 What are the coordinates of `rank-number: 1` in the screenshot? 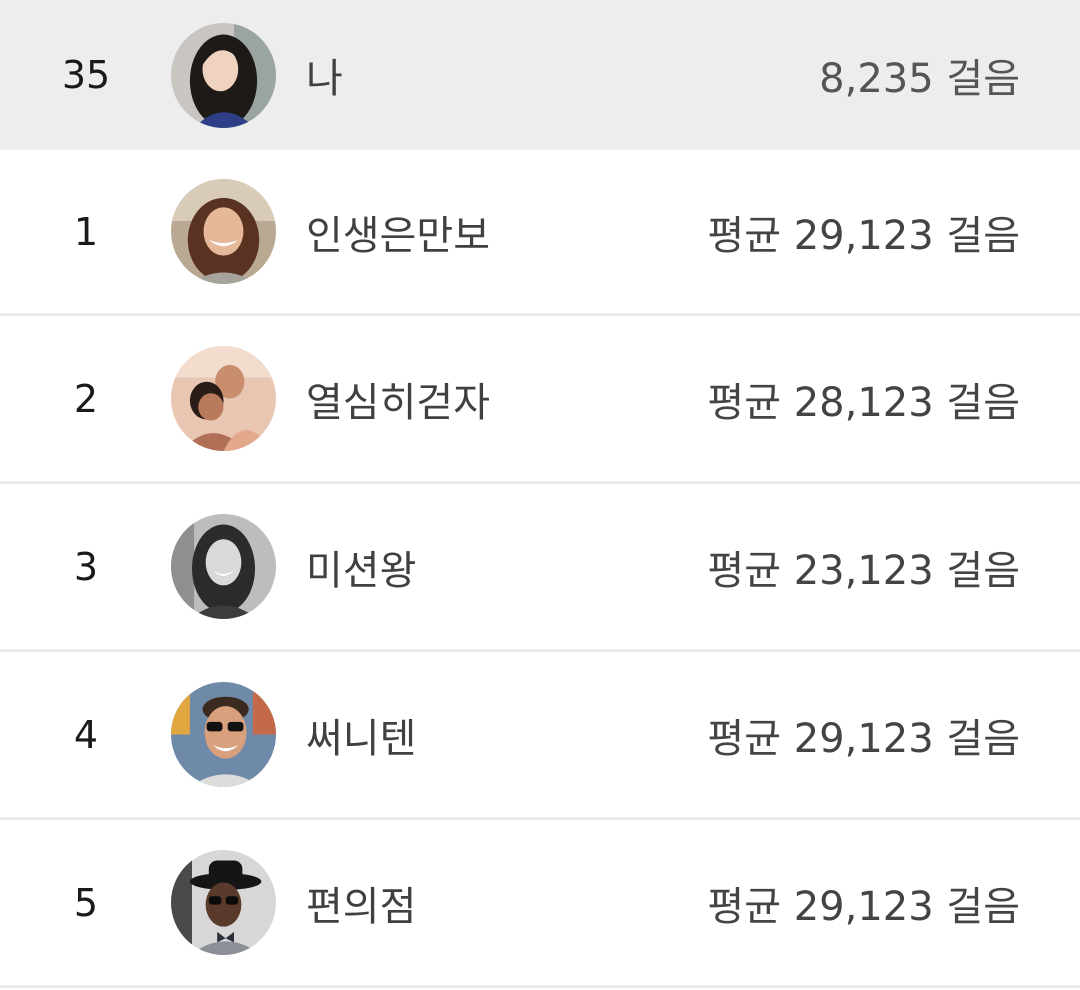 It's located at (86, 231).